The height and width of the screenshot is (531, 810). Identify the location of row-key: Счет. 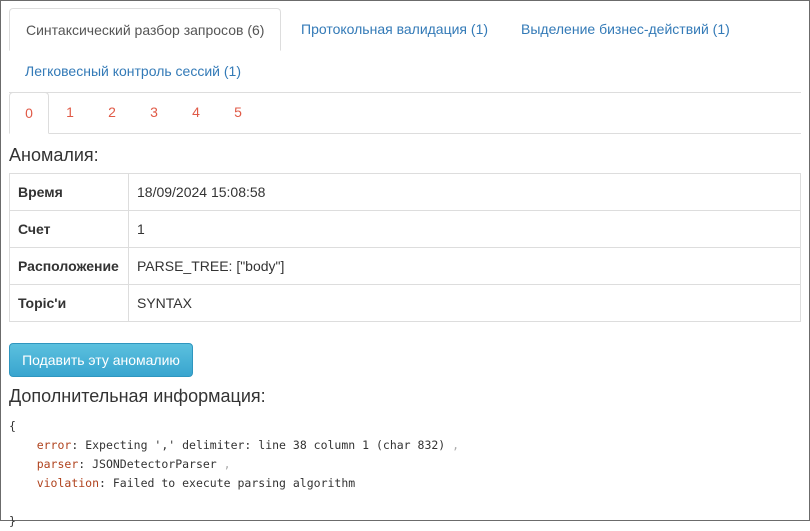
(69, 229).